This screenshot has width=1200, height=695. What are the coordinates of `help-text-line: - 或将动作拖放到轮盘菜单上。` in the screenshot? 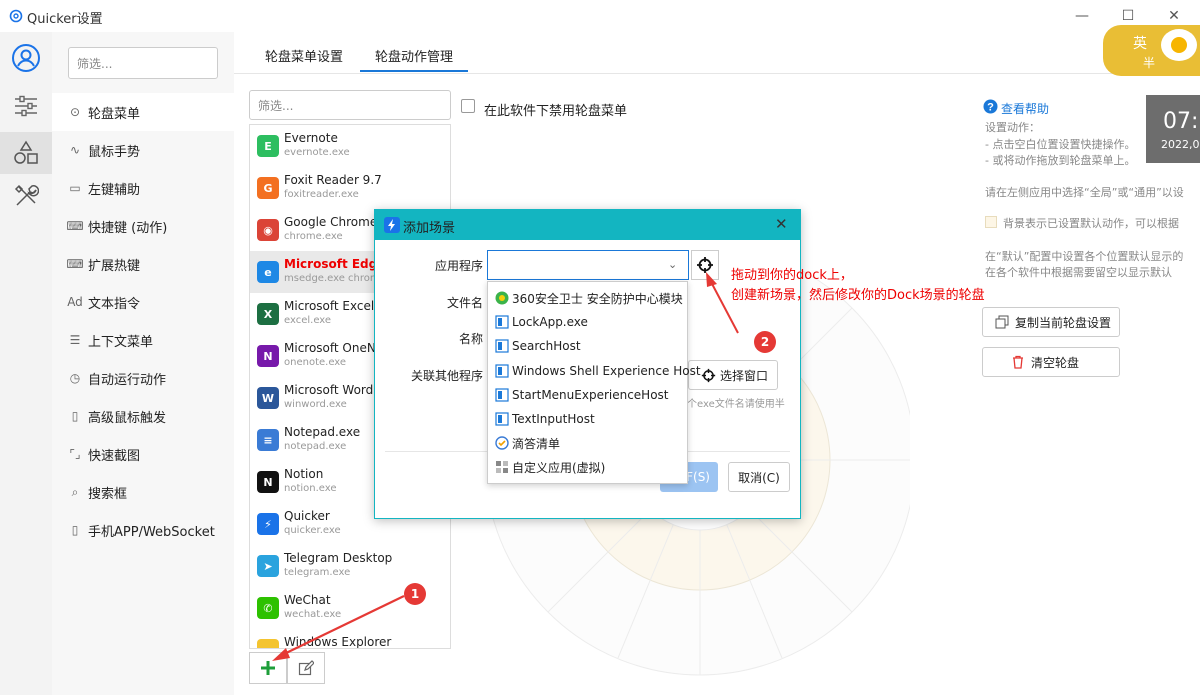 It's located at (1060, 160).